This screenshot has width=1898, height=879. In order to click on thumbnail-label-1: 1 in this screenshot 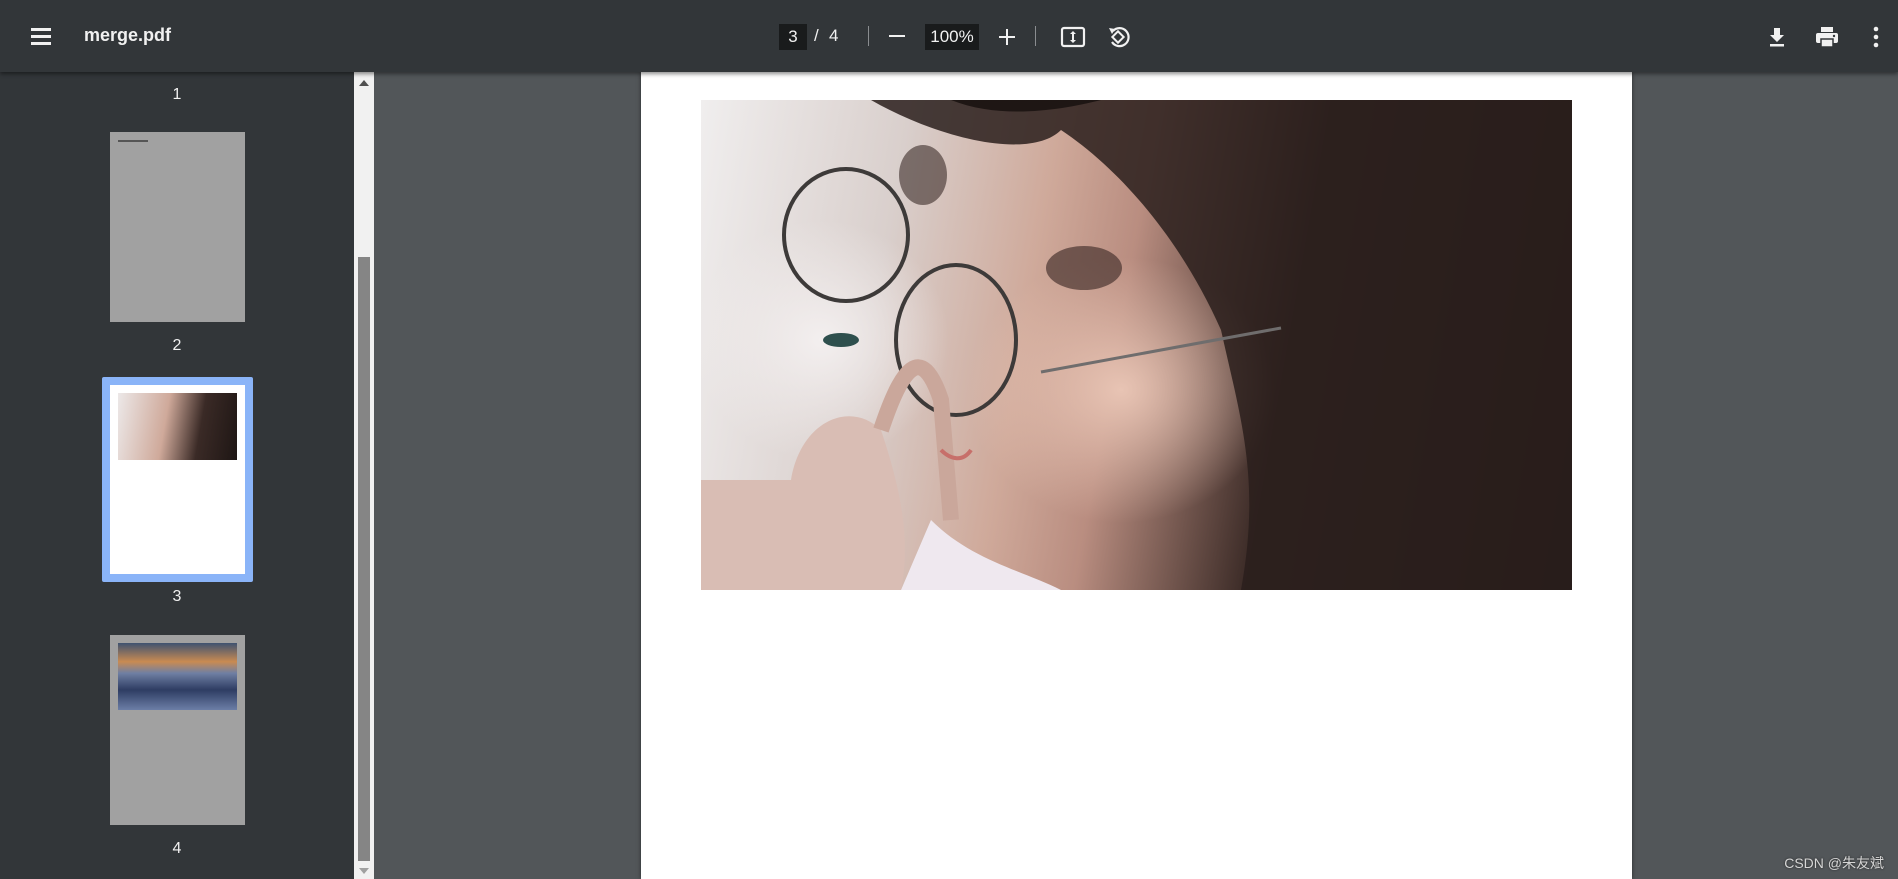, I will do `click(177, 94)`.